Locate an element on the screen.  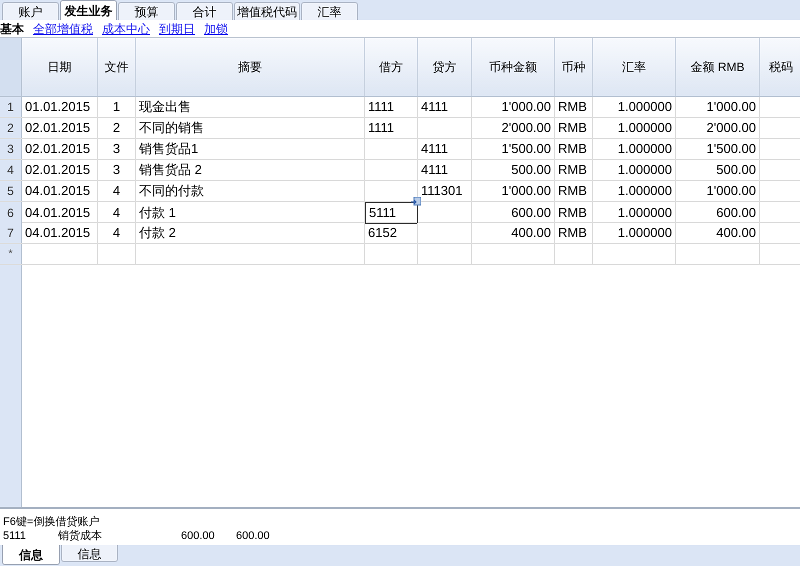
tab: 预算 is located at coordinates (146, 11).